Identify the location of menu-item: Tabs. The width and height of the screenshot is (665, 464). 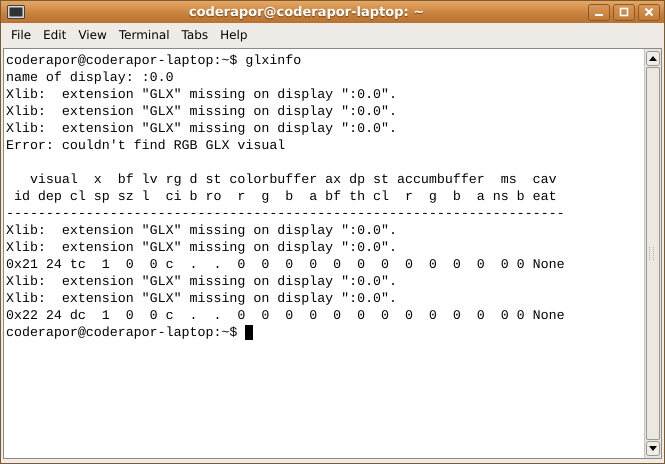
(195, 35).